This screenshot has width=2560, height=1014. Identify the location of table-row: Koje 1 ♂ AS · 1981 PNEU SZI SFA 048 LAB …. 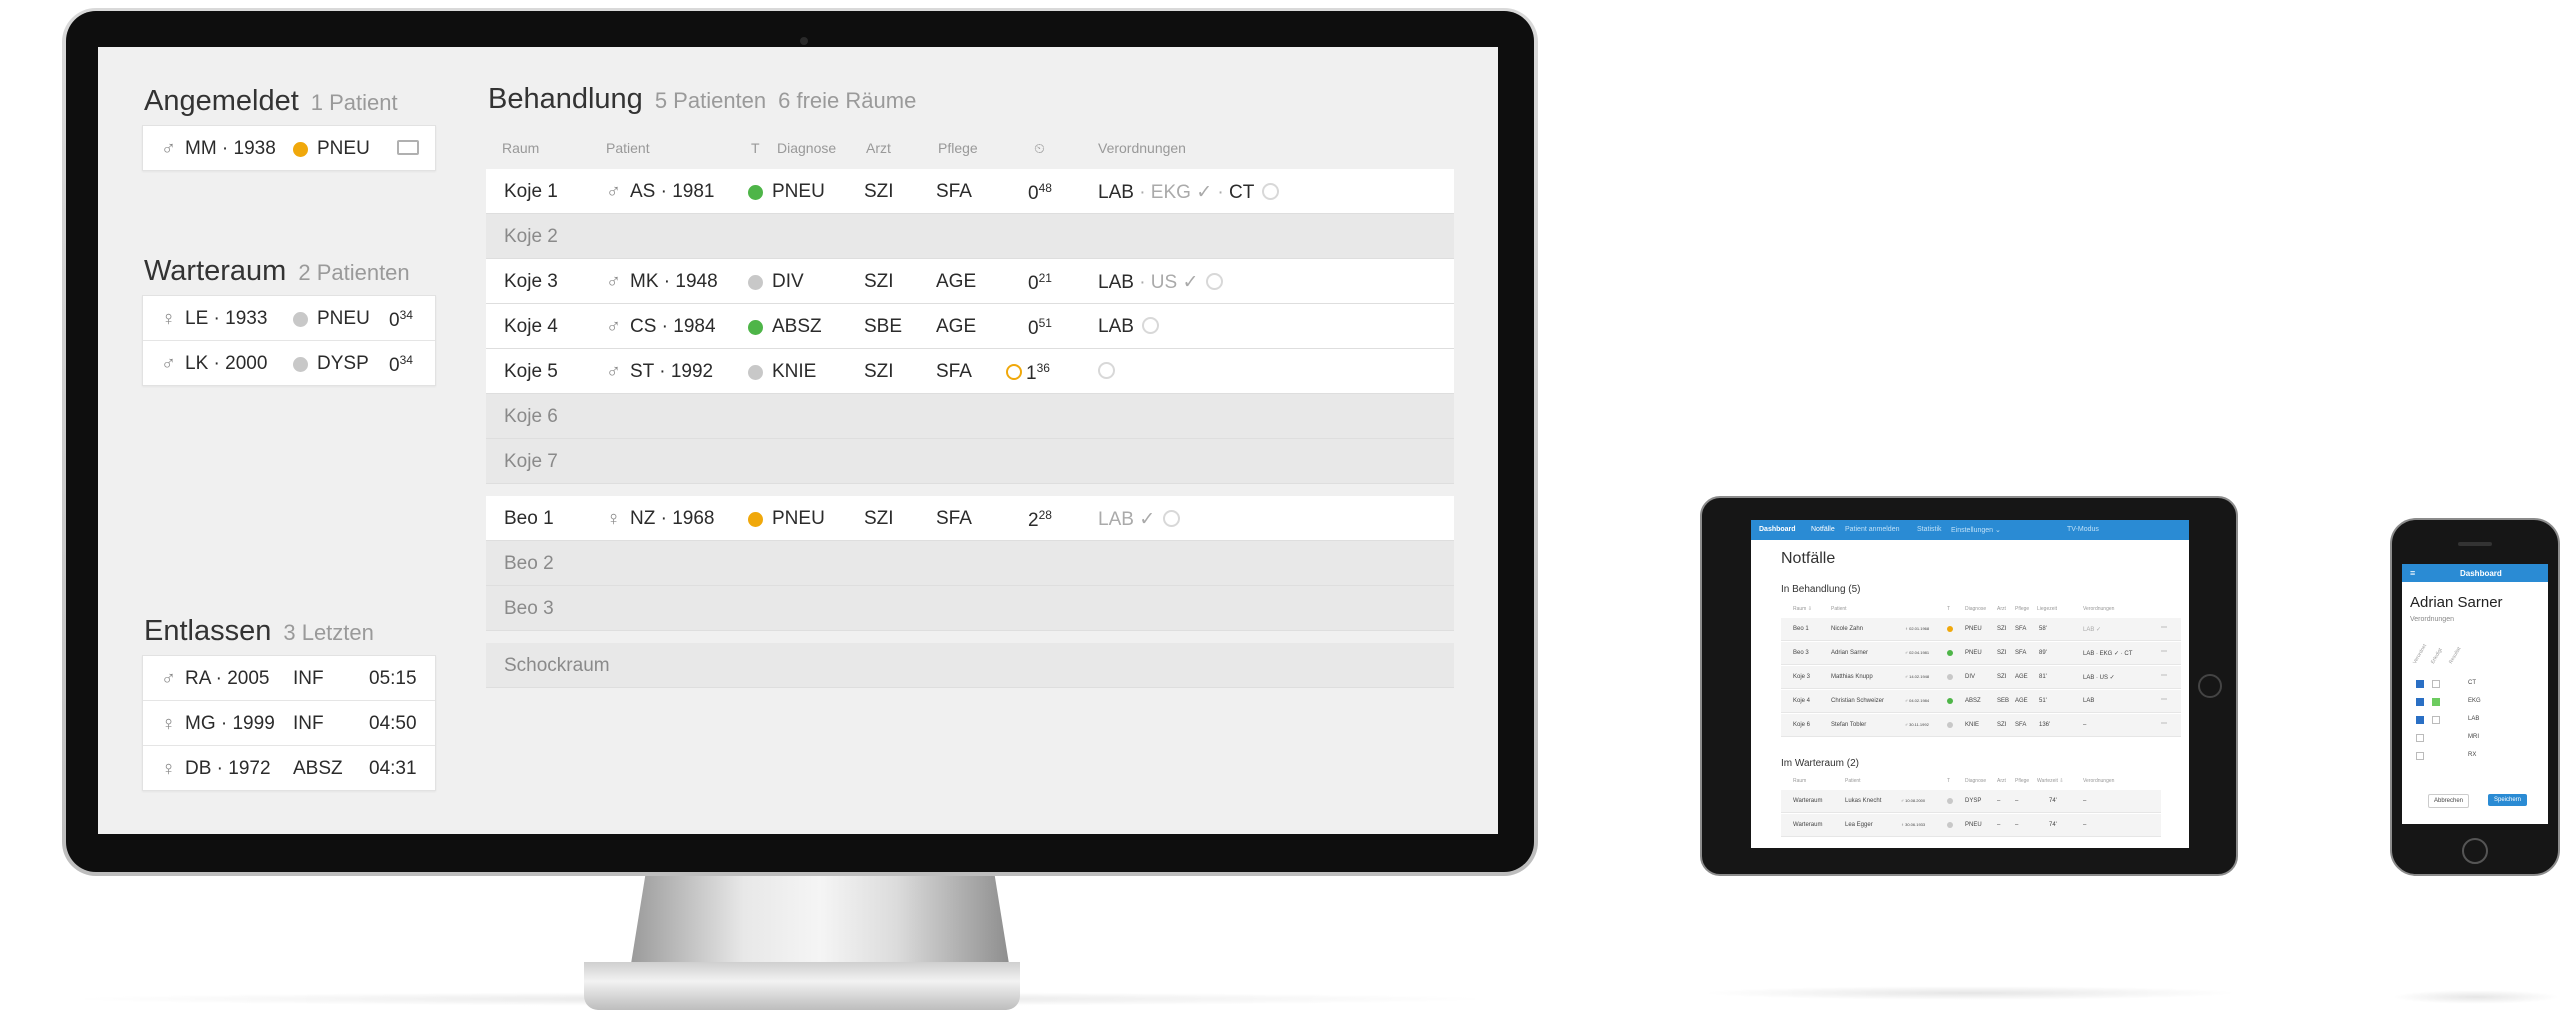
(970, 191).